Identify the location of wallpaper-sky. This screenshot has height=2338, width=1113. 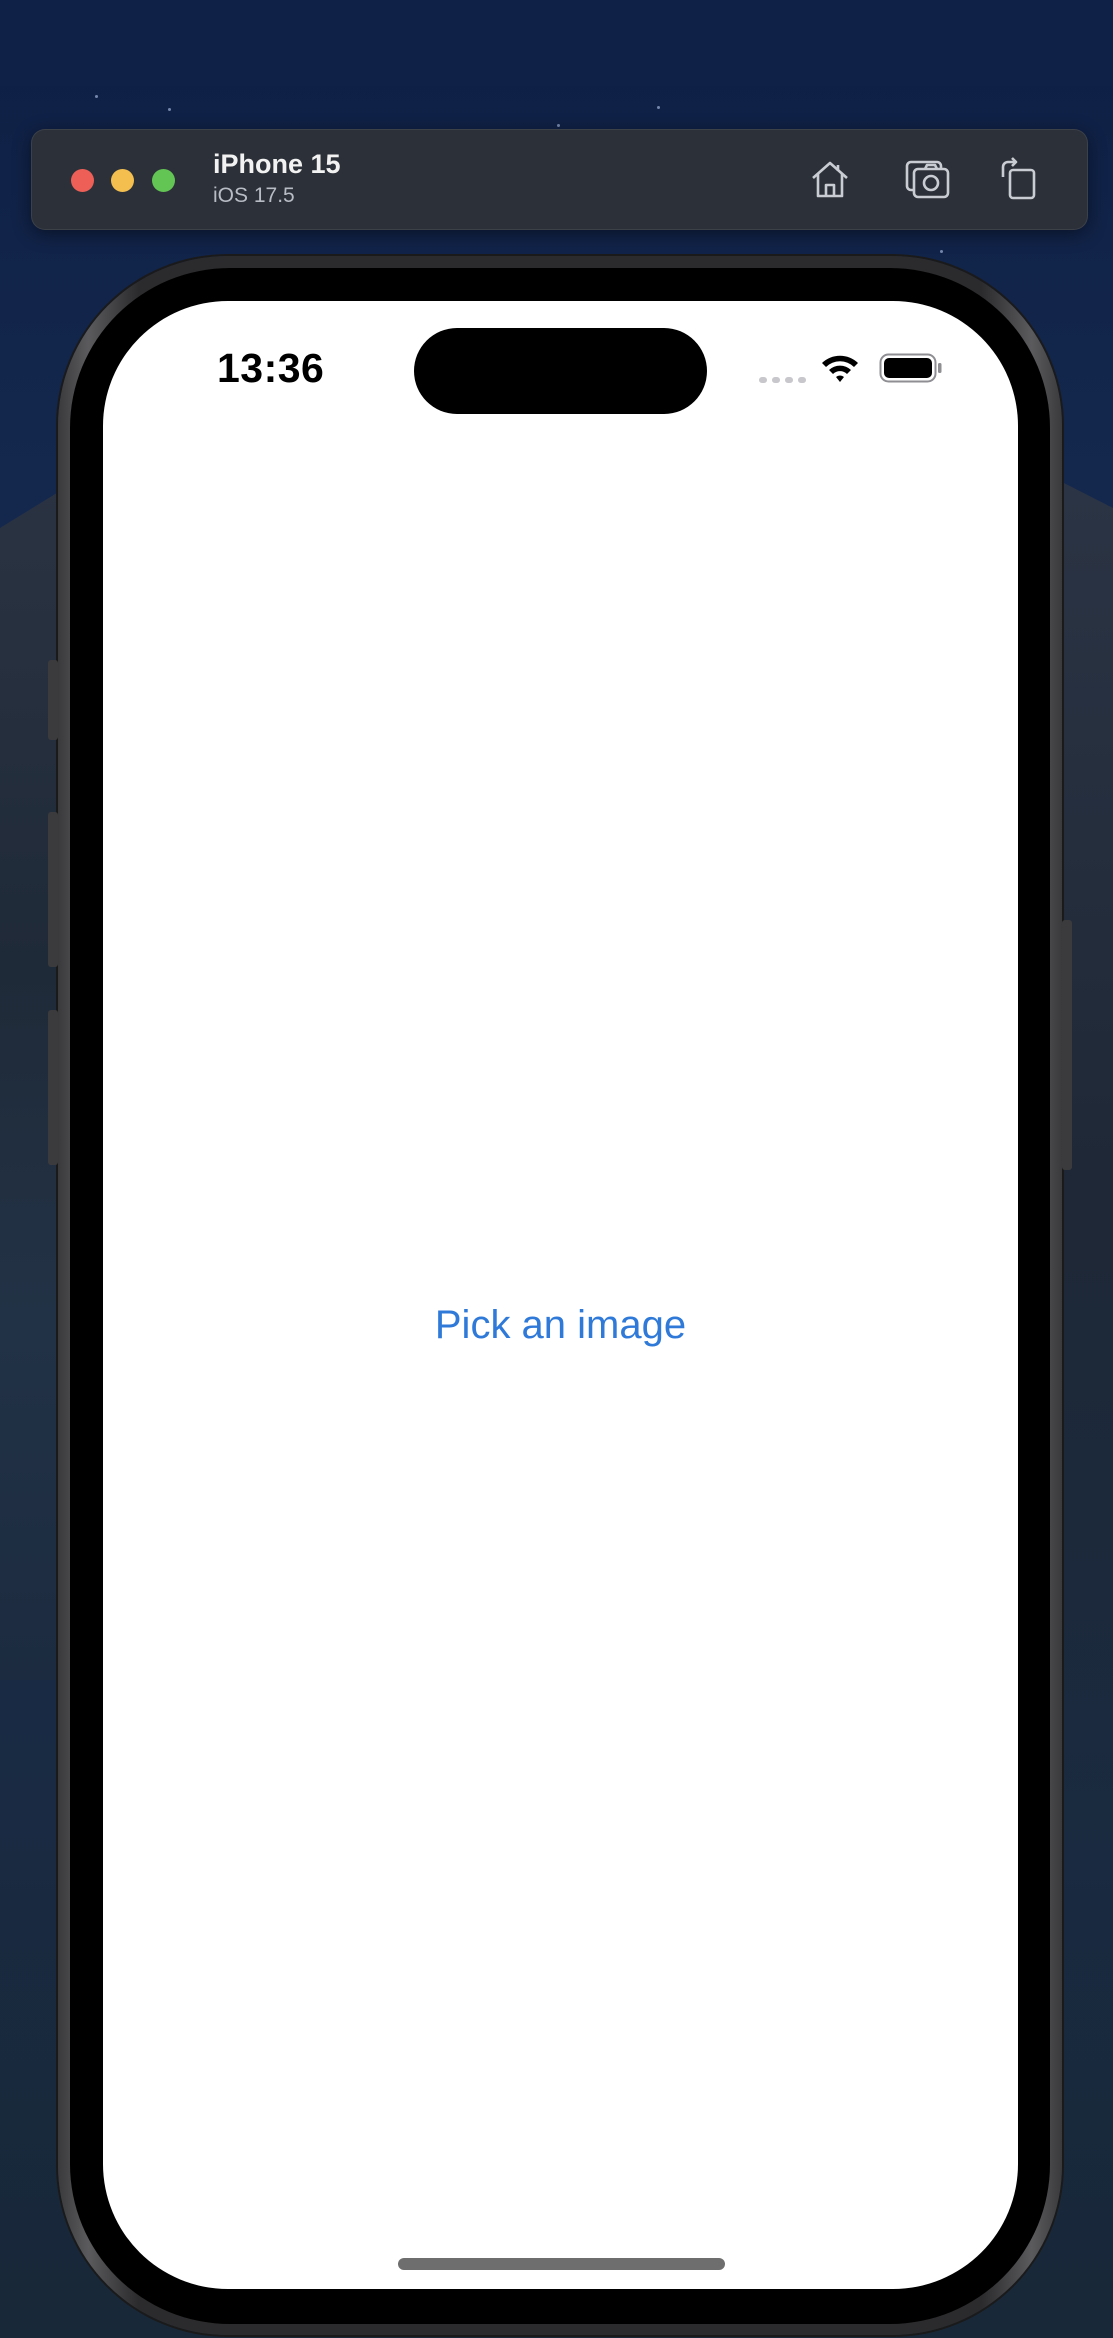
(556, 43).